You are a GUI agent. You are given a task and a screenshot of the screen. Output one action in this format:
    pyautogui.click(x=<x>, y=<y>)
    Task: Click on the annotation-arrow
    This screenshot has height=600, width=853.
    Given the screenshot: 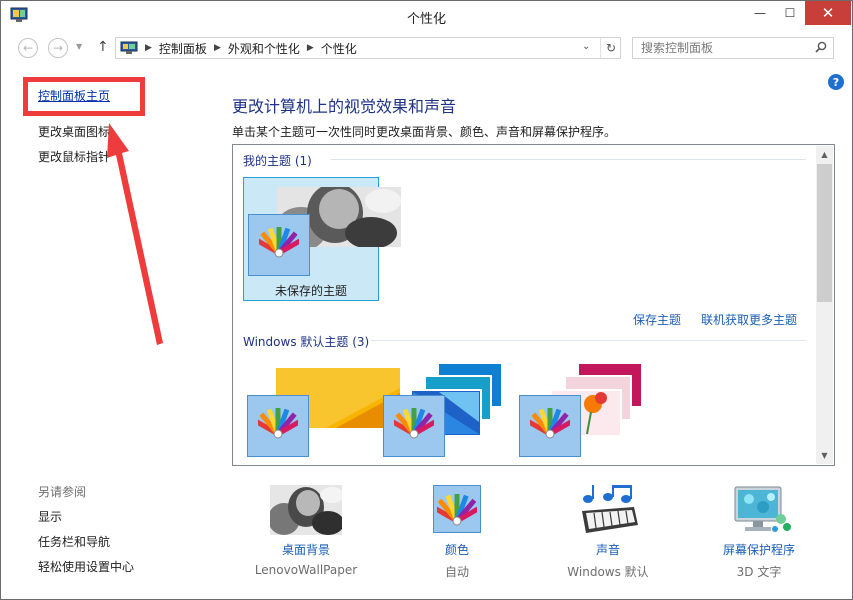 What is the action you would take?
    pyautogui.click(x=135, y=234)
    